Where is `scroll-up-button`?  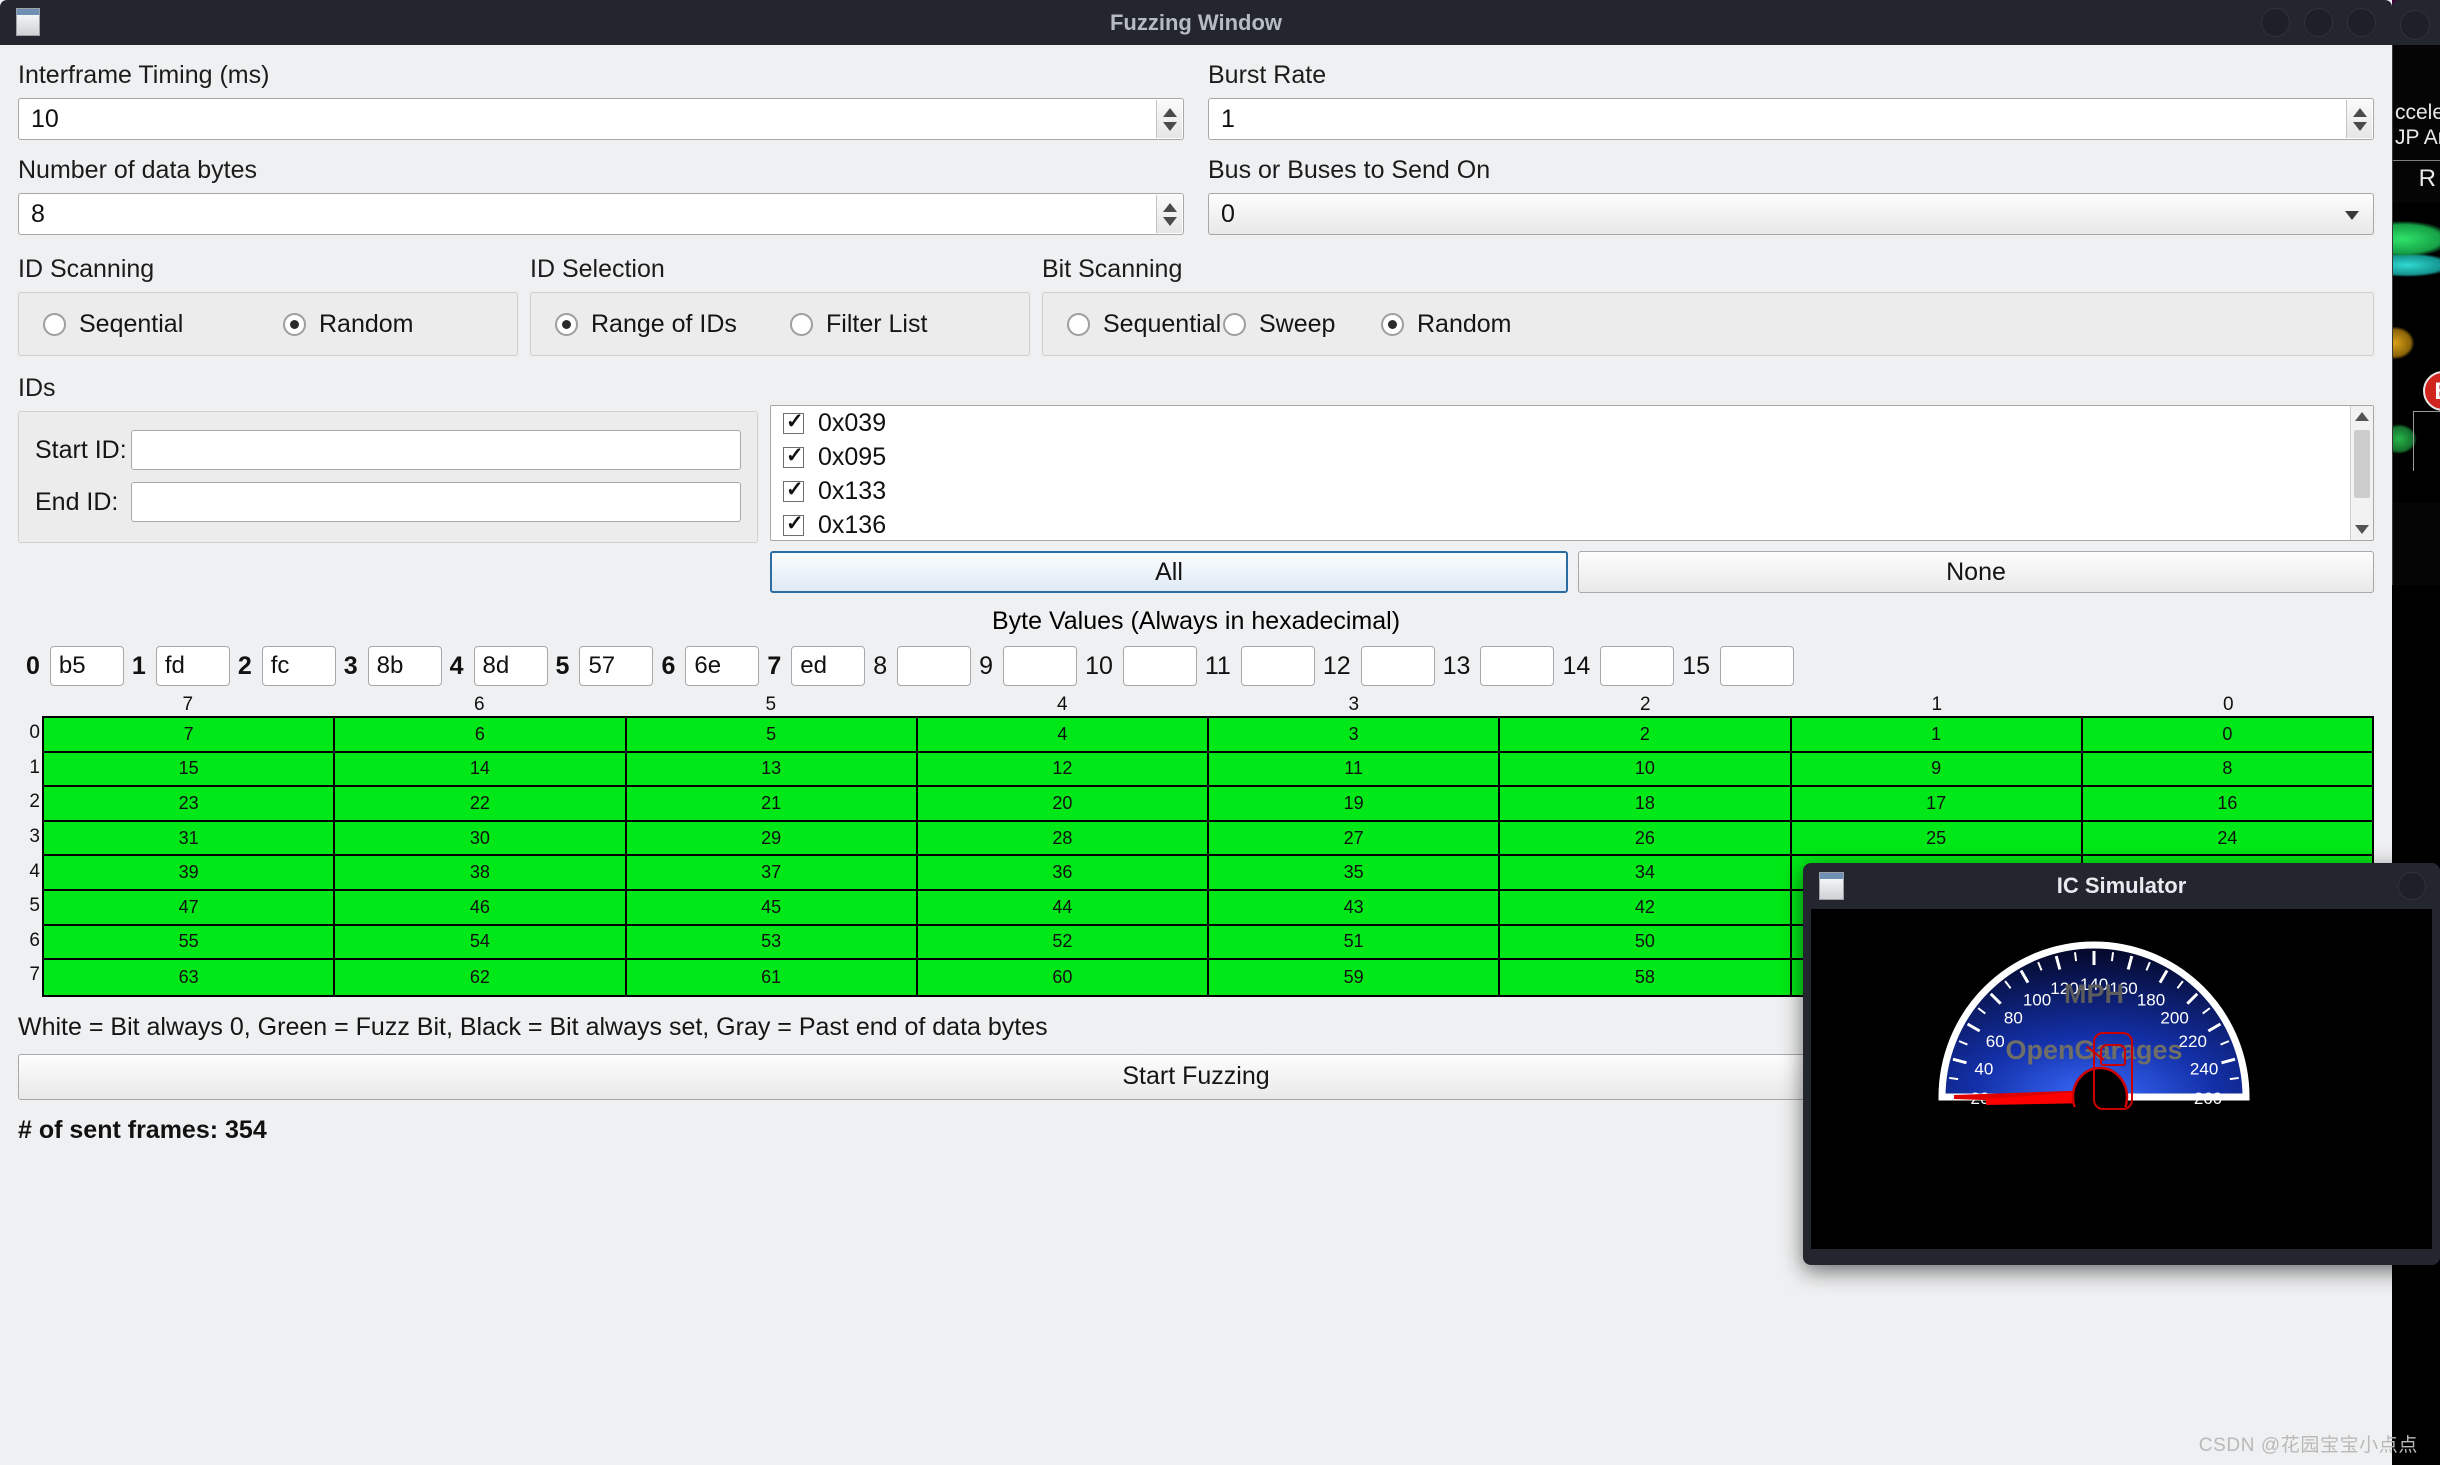
scroll-up-button is located at coordinates (2362, 416).